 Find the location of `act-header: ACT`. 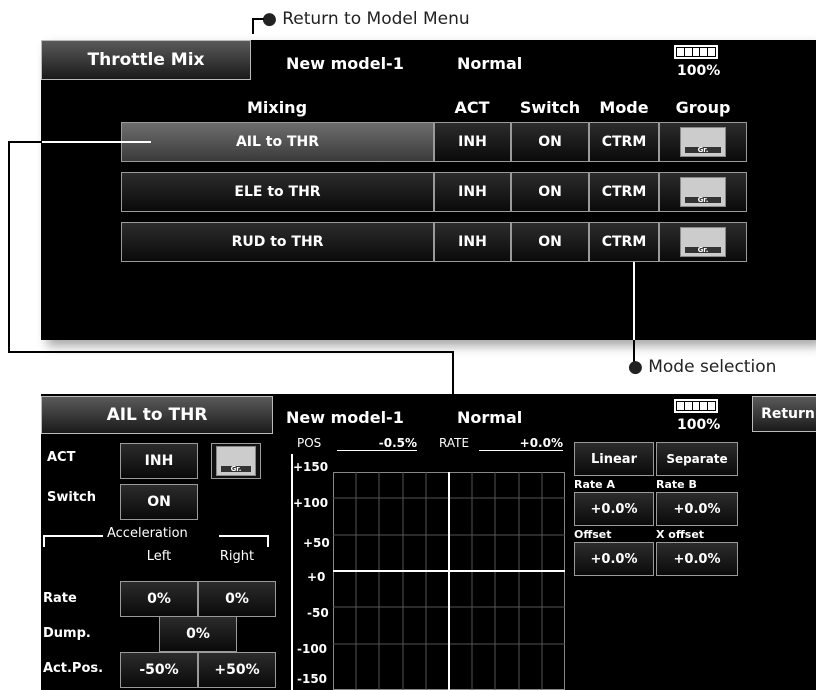

act-header: ACT is located at coordinates (472, 107).